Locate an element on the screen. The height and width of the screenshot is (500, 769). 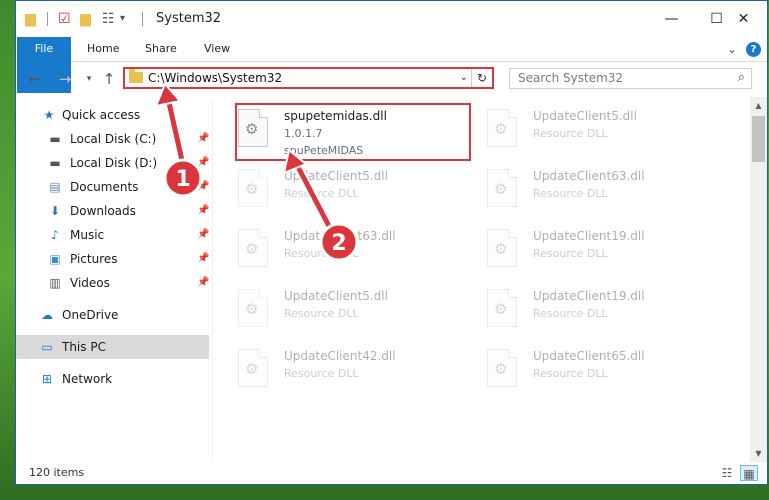
scrollbar-thumb is located at coordinates (758, 139).